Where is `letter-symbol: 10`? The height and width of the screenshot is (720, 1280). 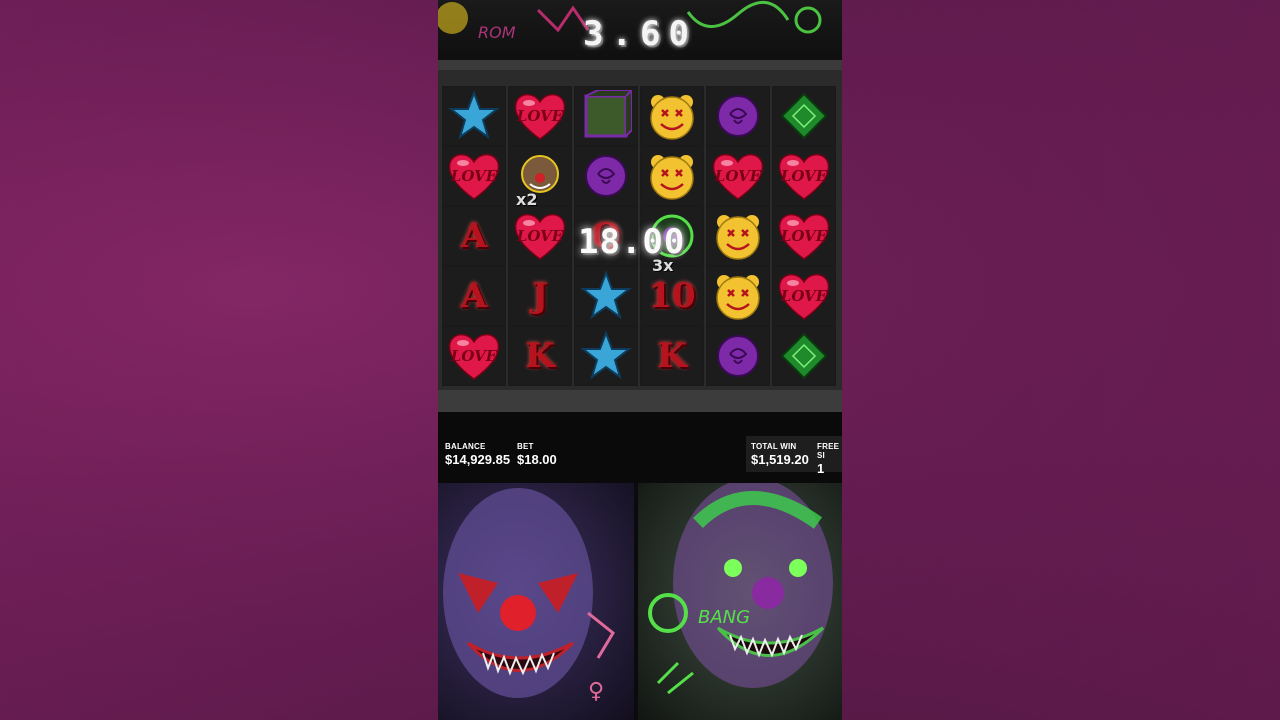 letter-symbol: 10 is located at coordinates (672, 296).